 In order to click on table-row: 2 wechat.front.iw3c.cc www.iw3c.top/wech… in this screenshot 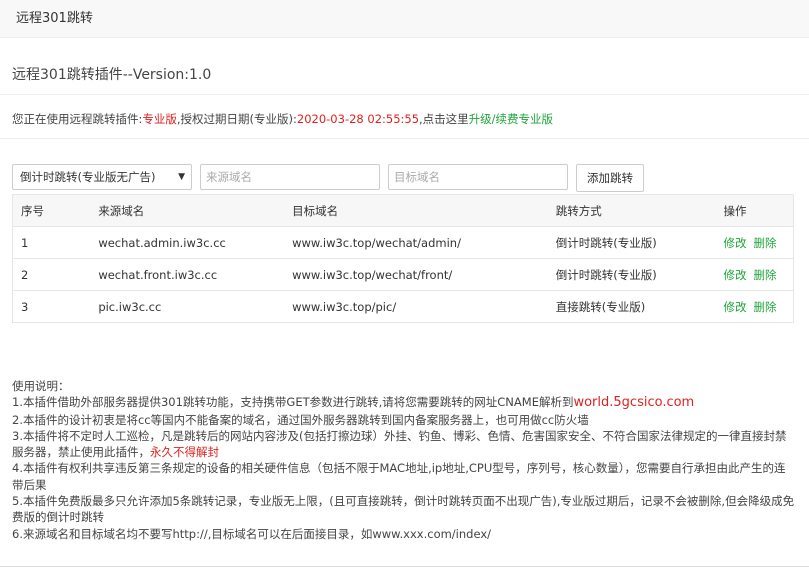, I will do `click(403, 274)`.